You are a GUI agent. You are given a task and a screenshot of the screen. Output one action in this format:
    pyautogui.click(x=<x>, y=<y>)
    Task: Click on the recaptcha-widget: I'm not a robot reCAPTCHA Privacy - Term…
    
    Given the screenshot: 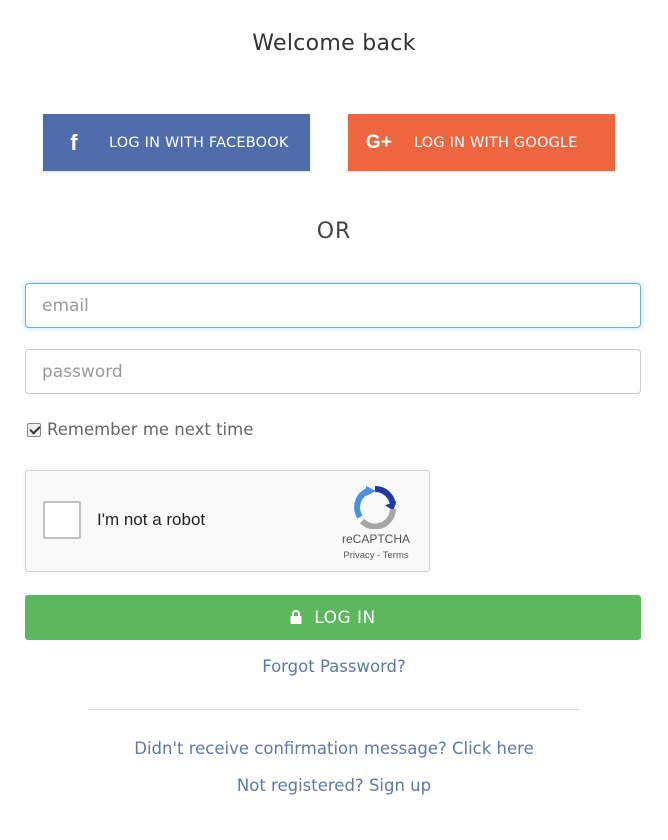 What is the action you would take?
    pyautogui.click(x=227, y=521)
    